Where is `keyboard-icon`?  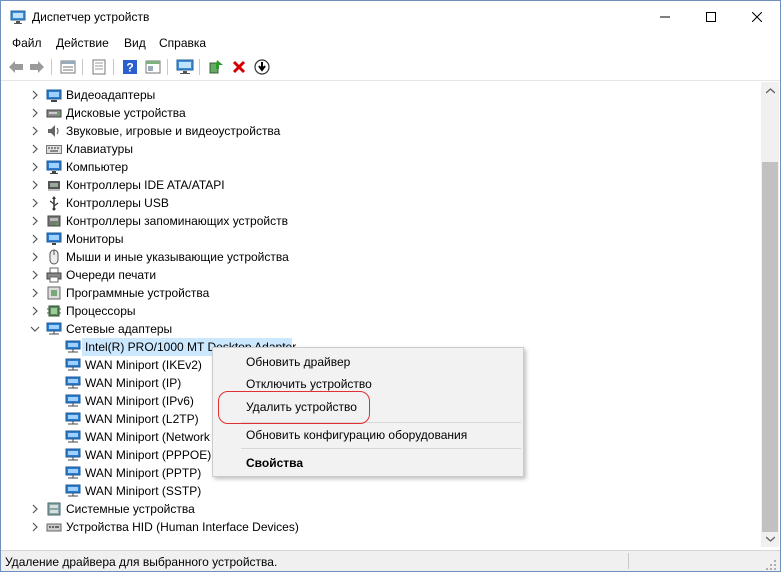
keyboard-icon is located at coordinates (54, 149).